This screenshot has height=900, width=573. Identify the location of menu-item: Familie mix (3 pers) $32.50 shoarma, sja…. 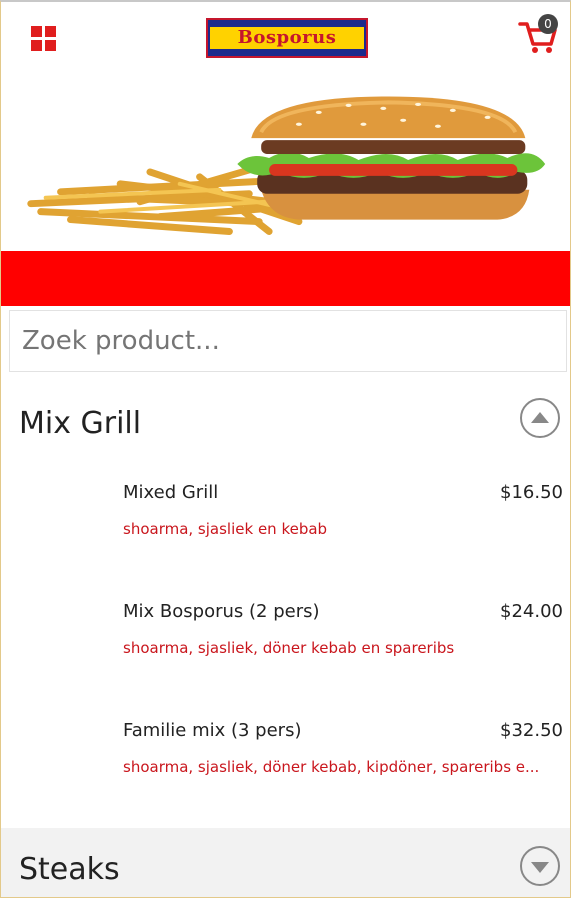
(343, 770).